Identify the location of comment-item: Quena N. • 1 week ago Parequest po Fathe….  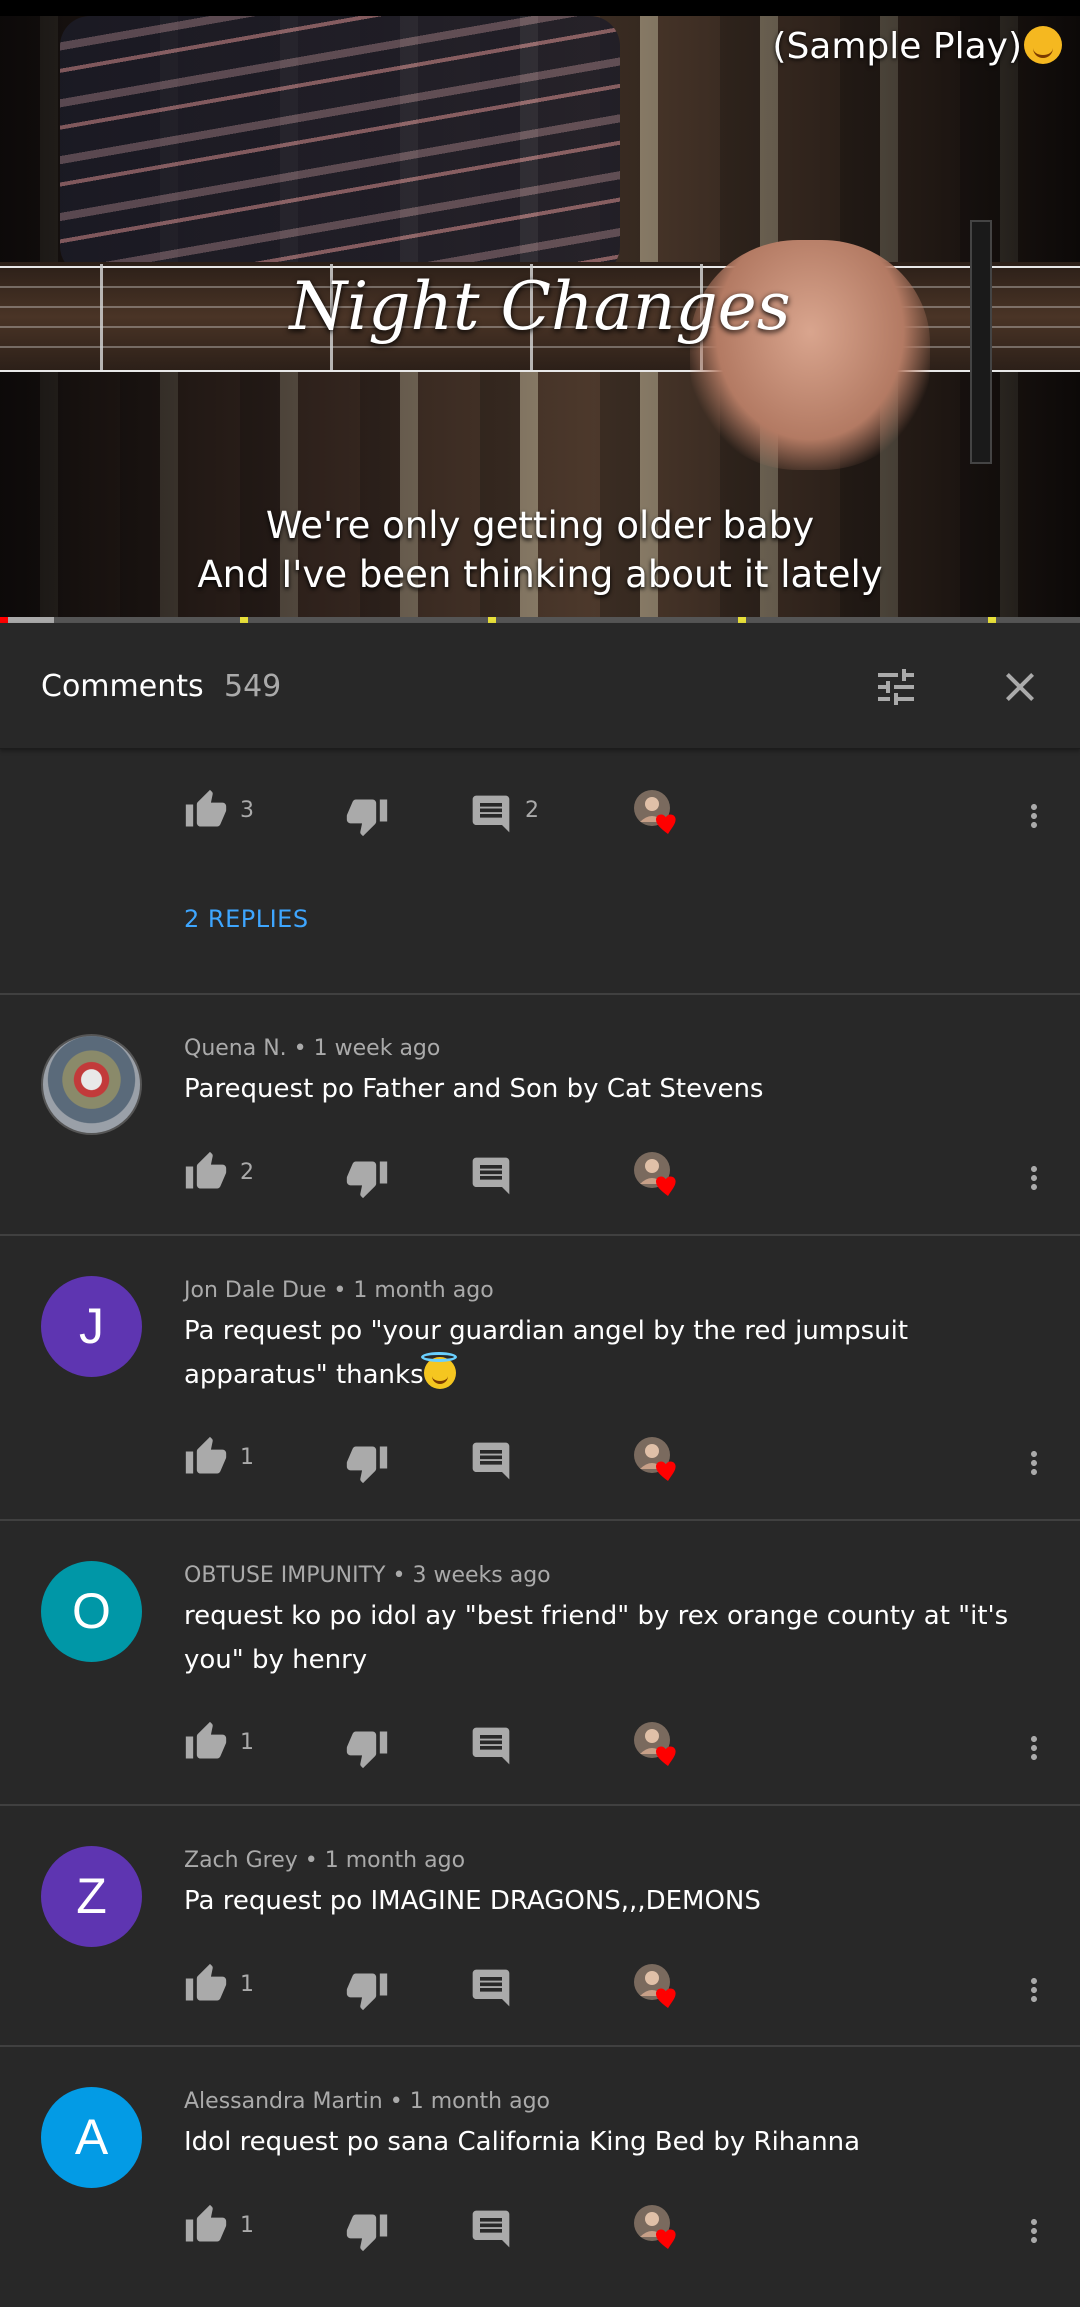
(540, 1115).